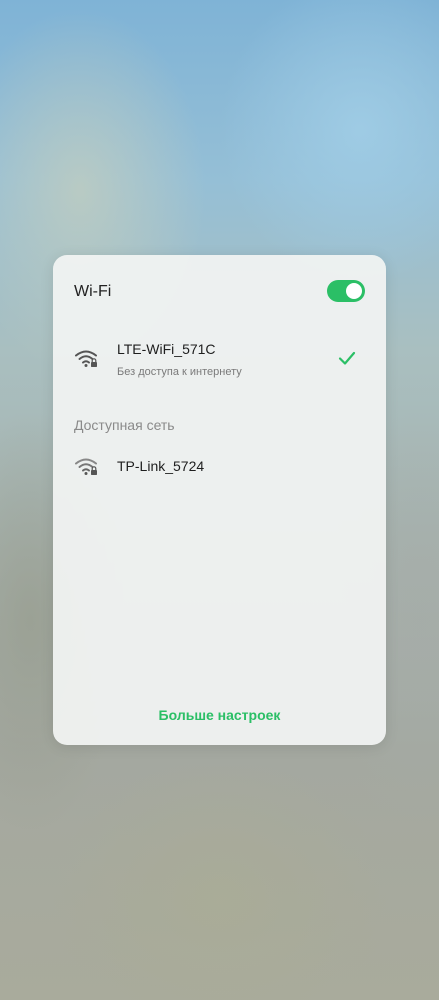  I want to click on wifi-title: Wi-Fi, so click(93, 291).